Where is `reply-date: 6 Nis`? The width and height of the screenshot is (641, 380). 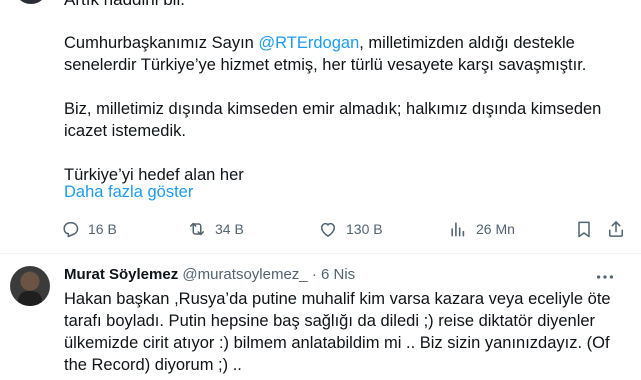 reply-date: 6 Nis is located at coordinates (338, 274).